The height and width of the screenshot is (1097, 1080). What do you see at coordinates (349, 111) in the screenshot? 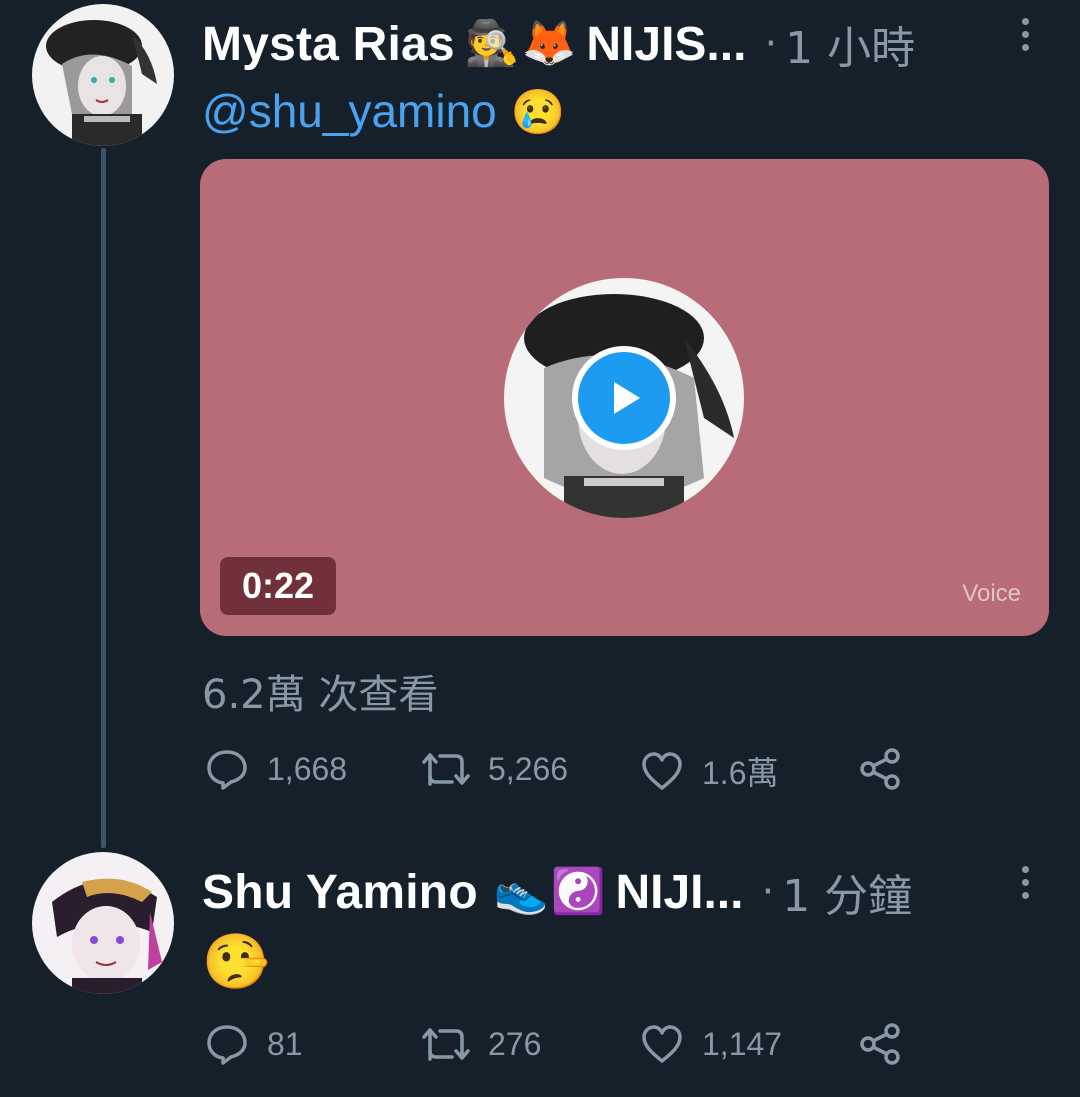
I see `mention-link: @shu_yamino` at bounding box center [349, 111].